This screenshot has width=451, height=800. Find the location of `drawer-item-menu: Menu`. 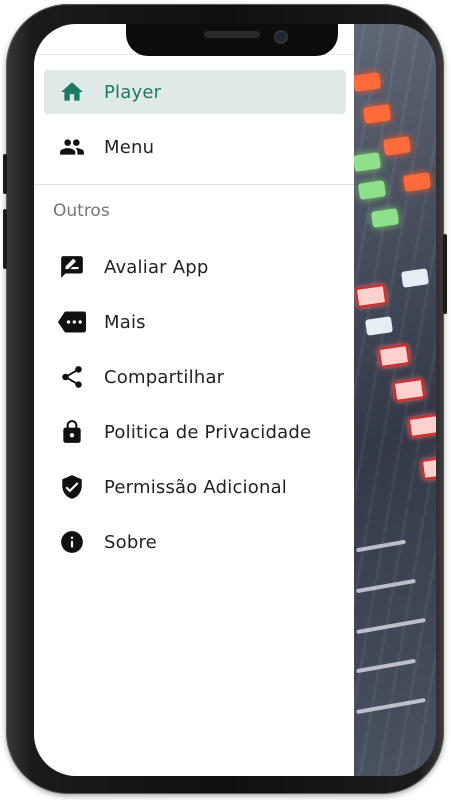

drawer-item-menu: Menu is located at coordinates (195, 147).